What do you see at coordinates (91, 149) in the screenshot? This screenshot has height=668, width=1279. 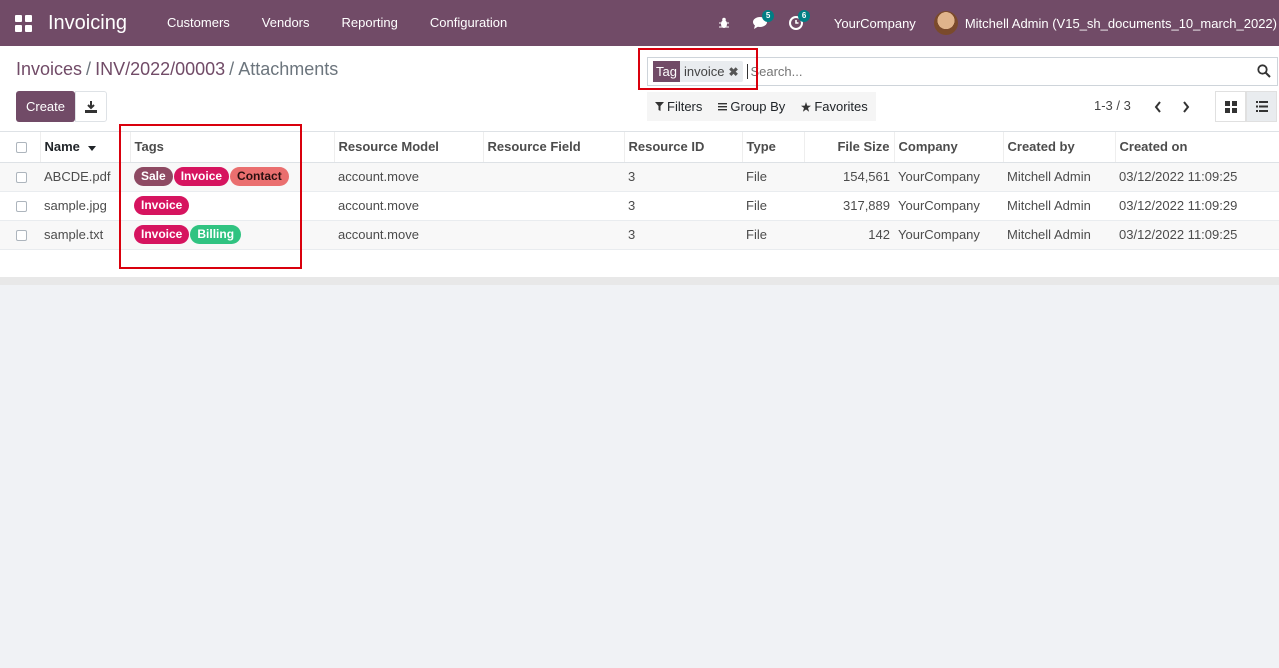 I see `sort-caret-down-icon` at bounding box center [91, 149].